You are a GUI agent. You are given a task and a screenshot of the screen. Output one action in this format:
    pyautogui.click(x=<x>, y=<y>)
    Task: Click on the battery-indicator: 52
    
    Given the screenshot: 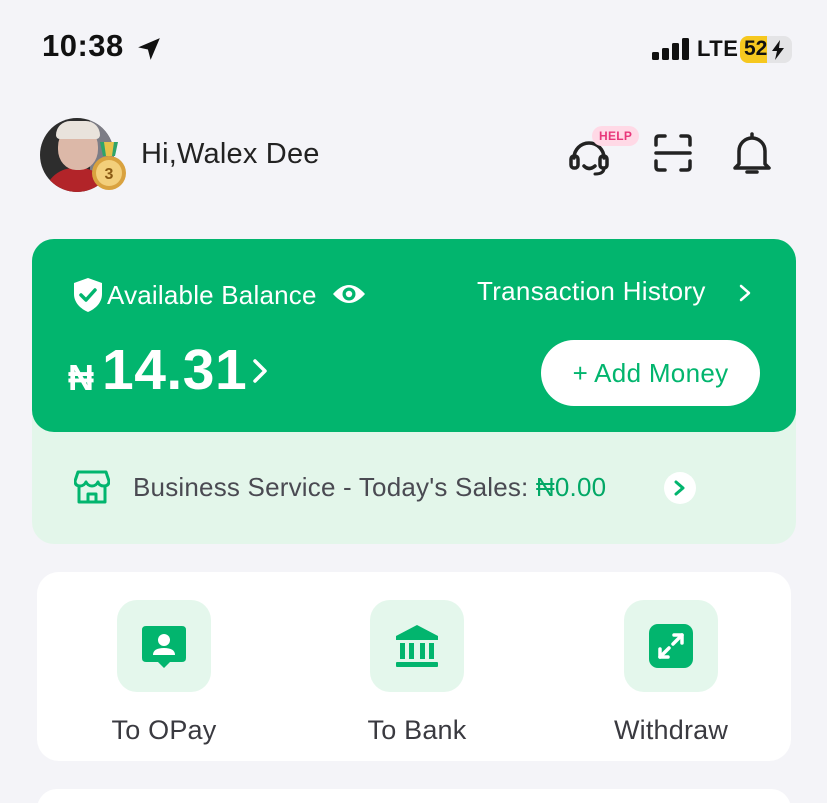 What is the action you would take?
    pyautogui.click(x=766, y=49)
    